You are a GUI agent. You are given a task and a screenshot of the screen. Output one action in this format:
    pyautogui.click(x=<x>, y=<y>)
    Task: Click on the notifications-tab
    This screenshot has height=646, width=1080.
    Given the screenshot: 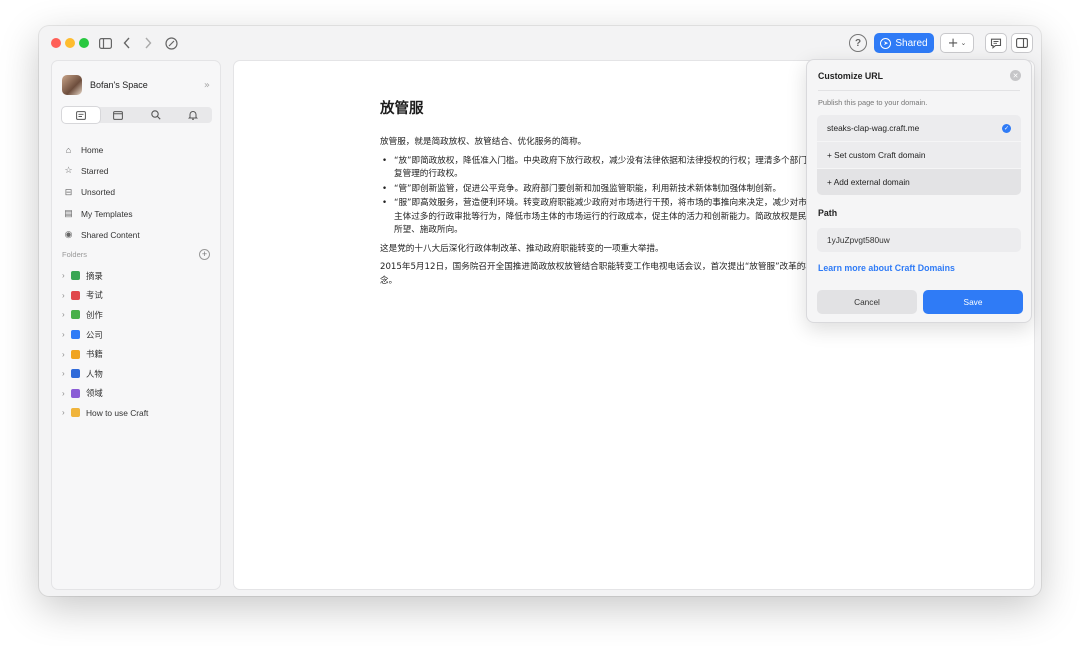 What is the action you would take?
    pyautogui.click(x=194, y=115)
    